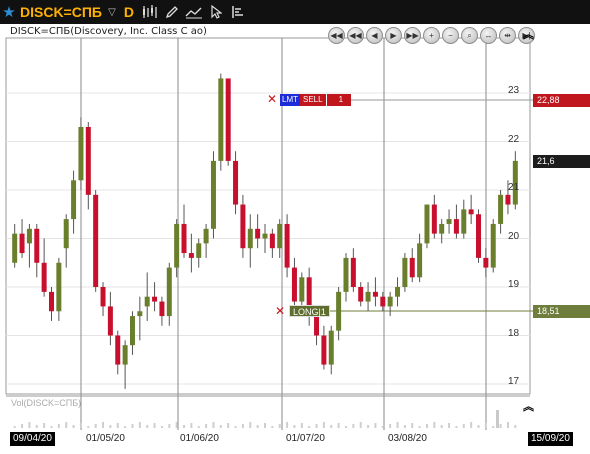 The height and width of the screenshot is (454, 590). Describe the element at coordinates (305, 438) in the screenshot. I see `x-axis-label: 01/07/20` at that location.